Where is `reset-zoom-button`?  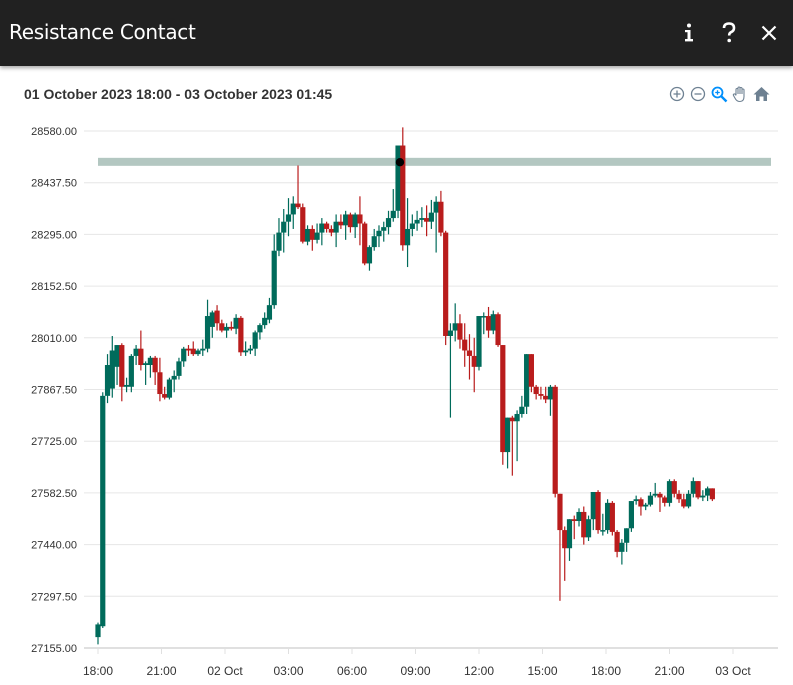 reset-zoom-button is located at coordinates (761, 94).